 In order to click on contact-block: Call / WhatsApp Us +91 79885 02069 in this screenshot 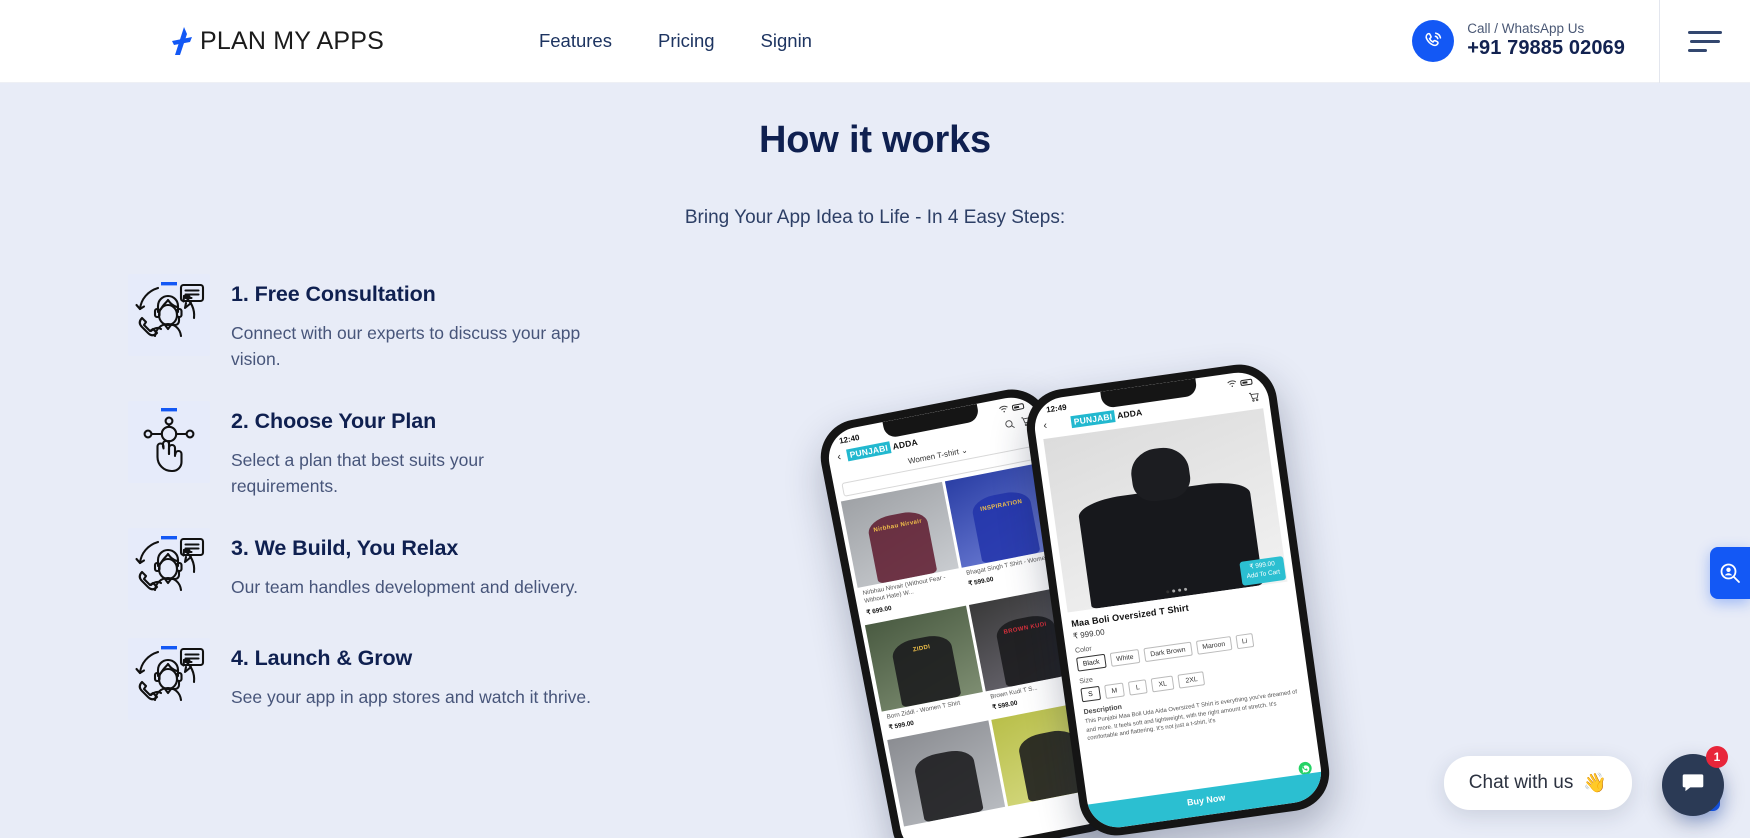, I will do `click(1535, 41)`.